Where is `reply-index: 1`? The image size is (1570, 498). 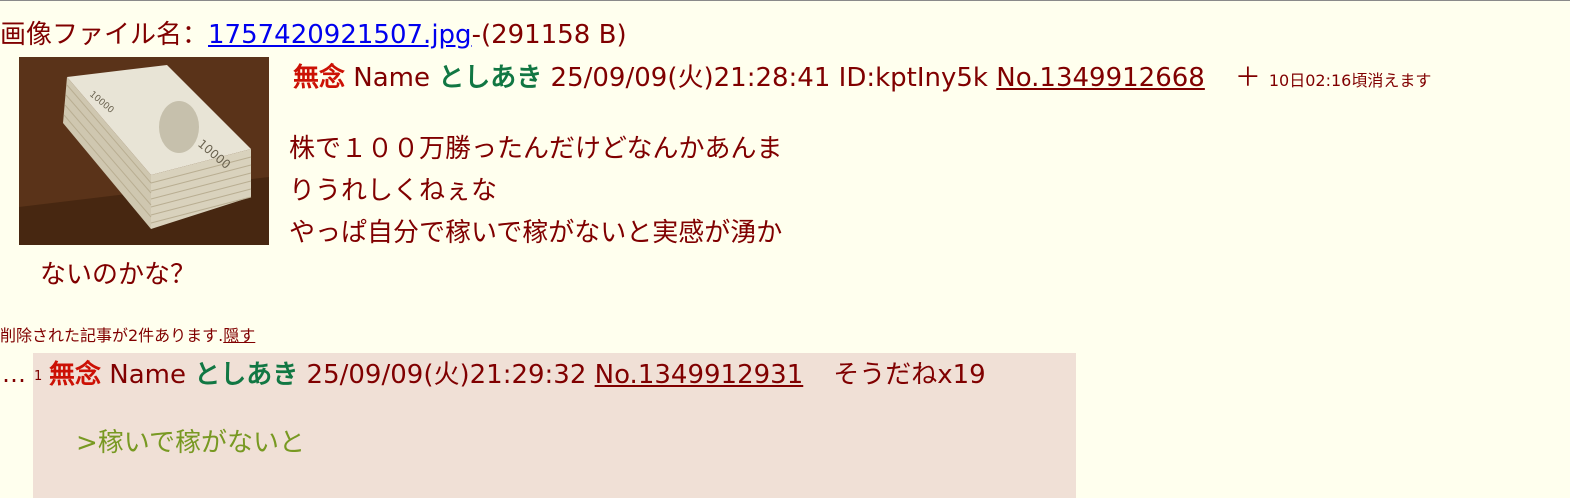 reply-index: 1 is located at coordinates (38, 376).